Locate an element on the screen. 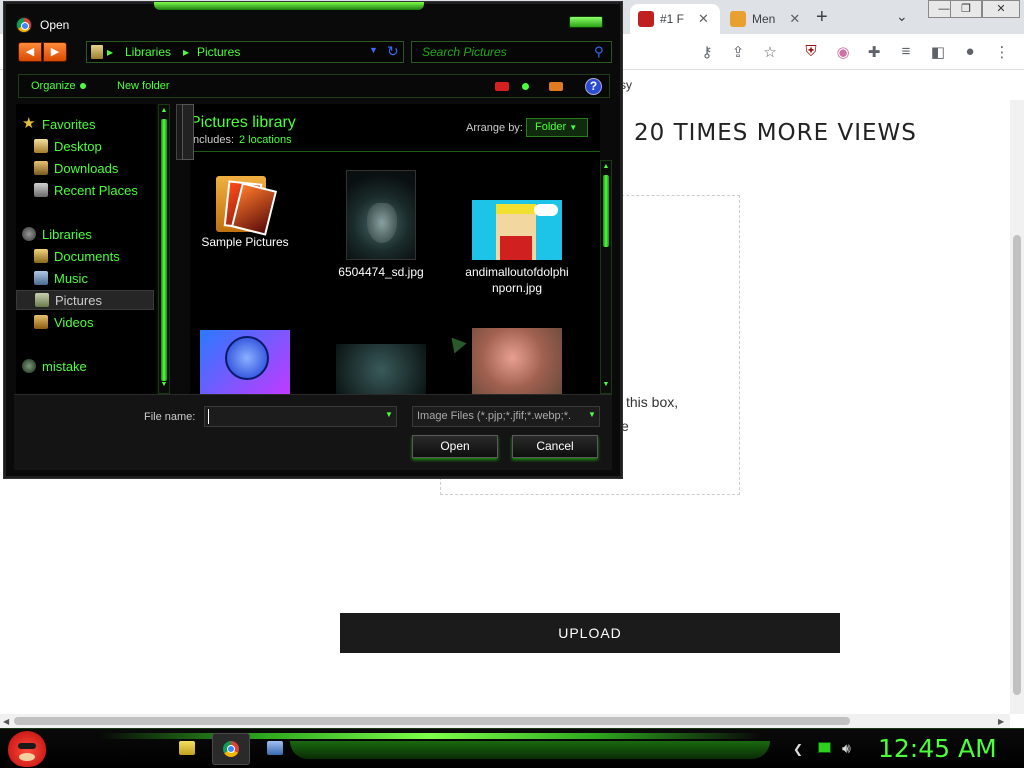 This screenshot has height=768, width=1024. search-icon: ⚲ is located at coordinates (599, 52).